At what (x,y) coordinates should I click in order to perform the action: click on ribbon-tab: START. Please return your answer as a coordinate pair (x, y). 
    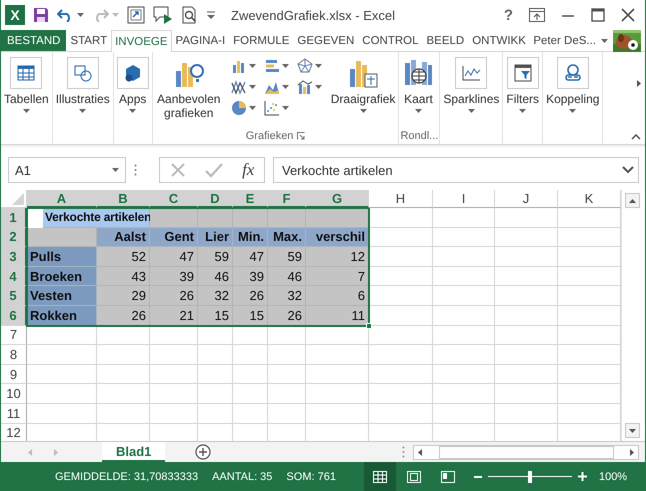
    Looking at the image, I should click on (89, 40).